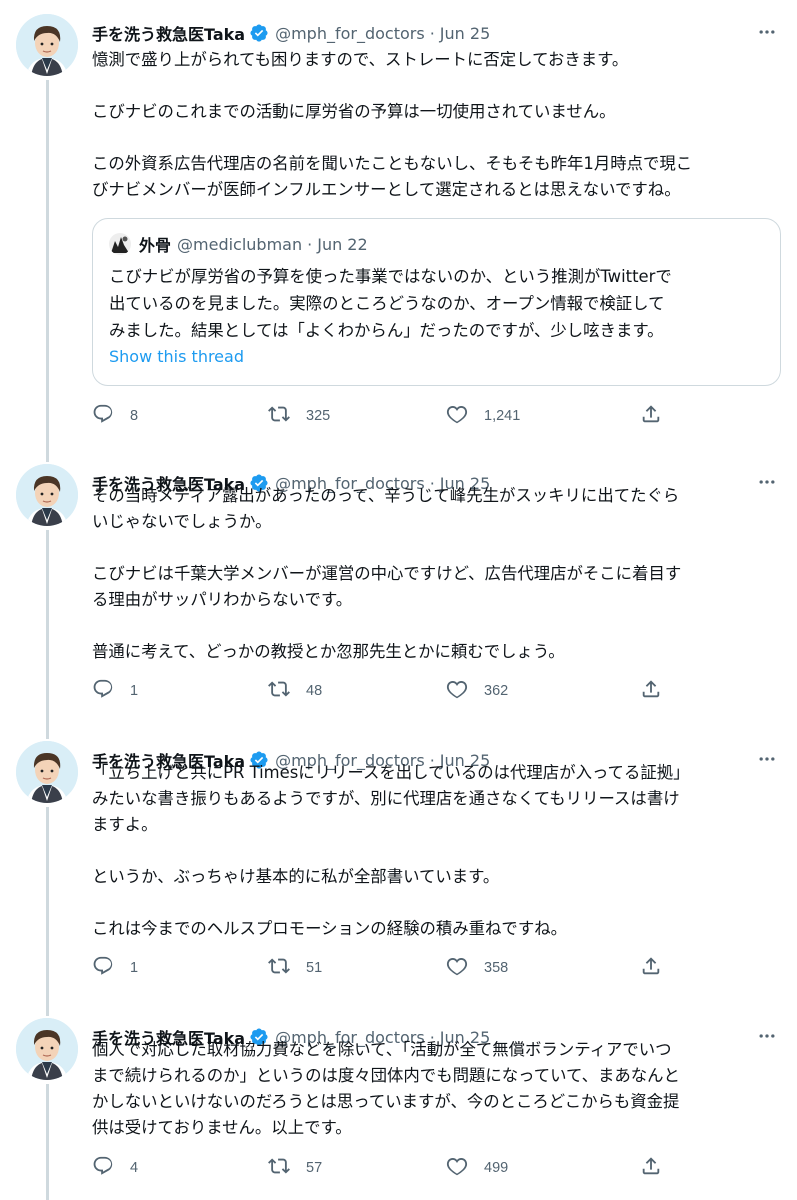 The image size is (797, 1200). I want to click on like-count: 1,241, so click(502, 416).